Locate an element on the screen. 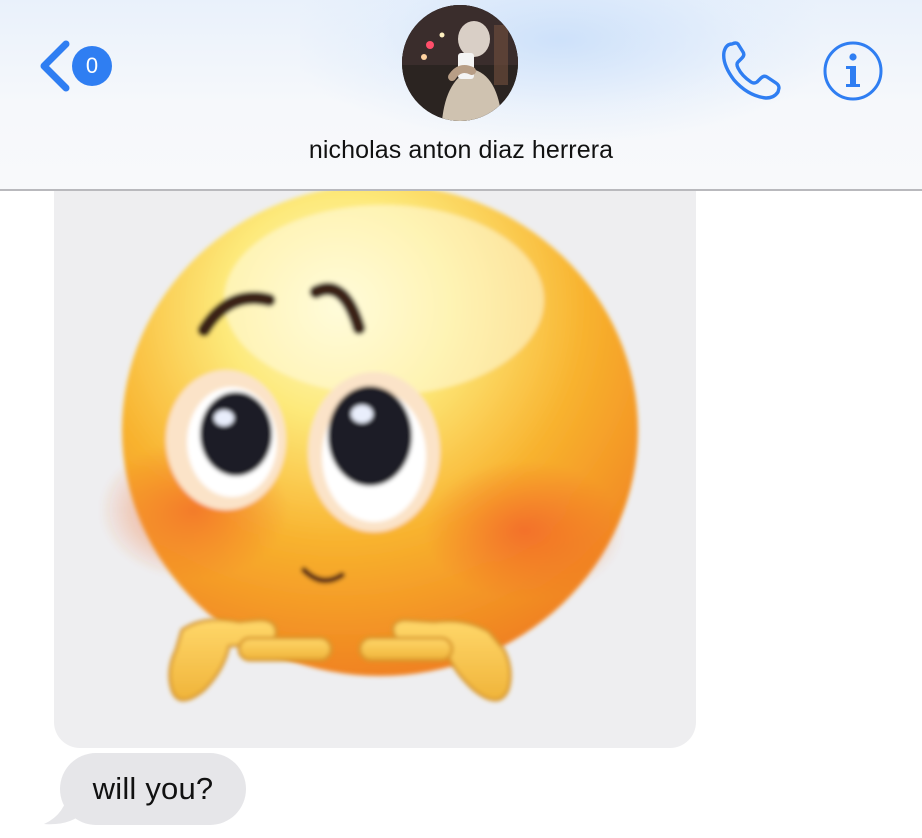 Image resolution: width=922 pixels, height=838 pixels. message-text: will you? is located at coordinates (153, 788).